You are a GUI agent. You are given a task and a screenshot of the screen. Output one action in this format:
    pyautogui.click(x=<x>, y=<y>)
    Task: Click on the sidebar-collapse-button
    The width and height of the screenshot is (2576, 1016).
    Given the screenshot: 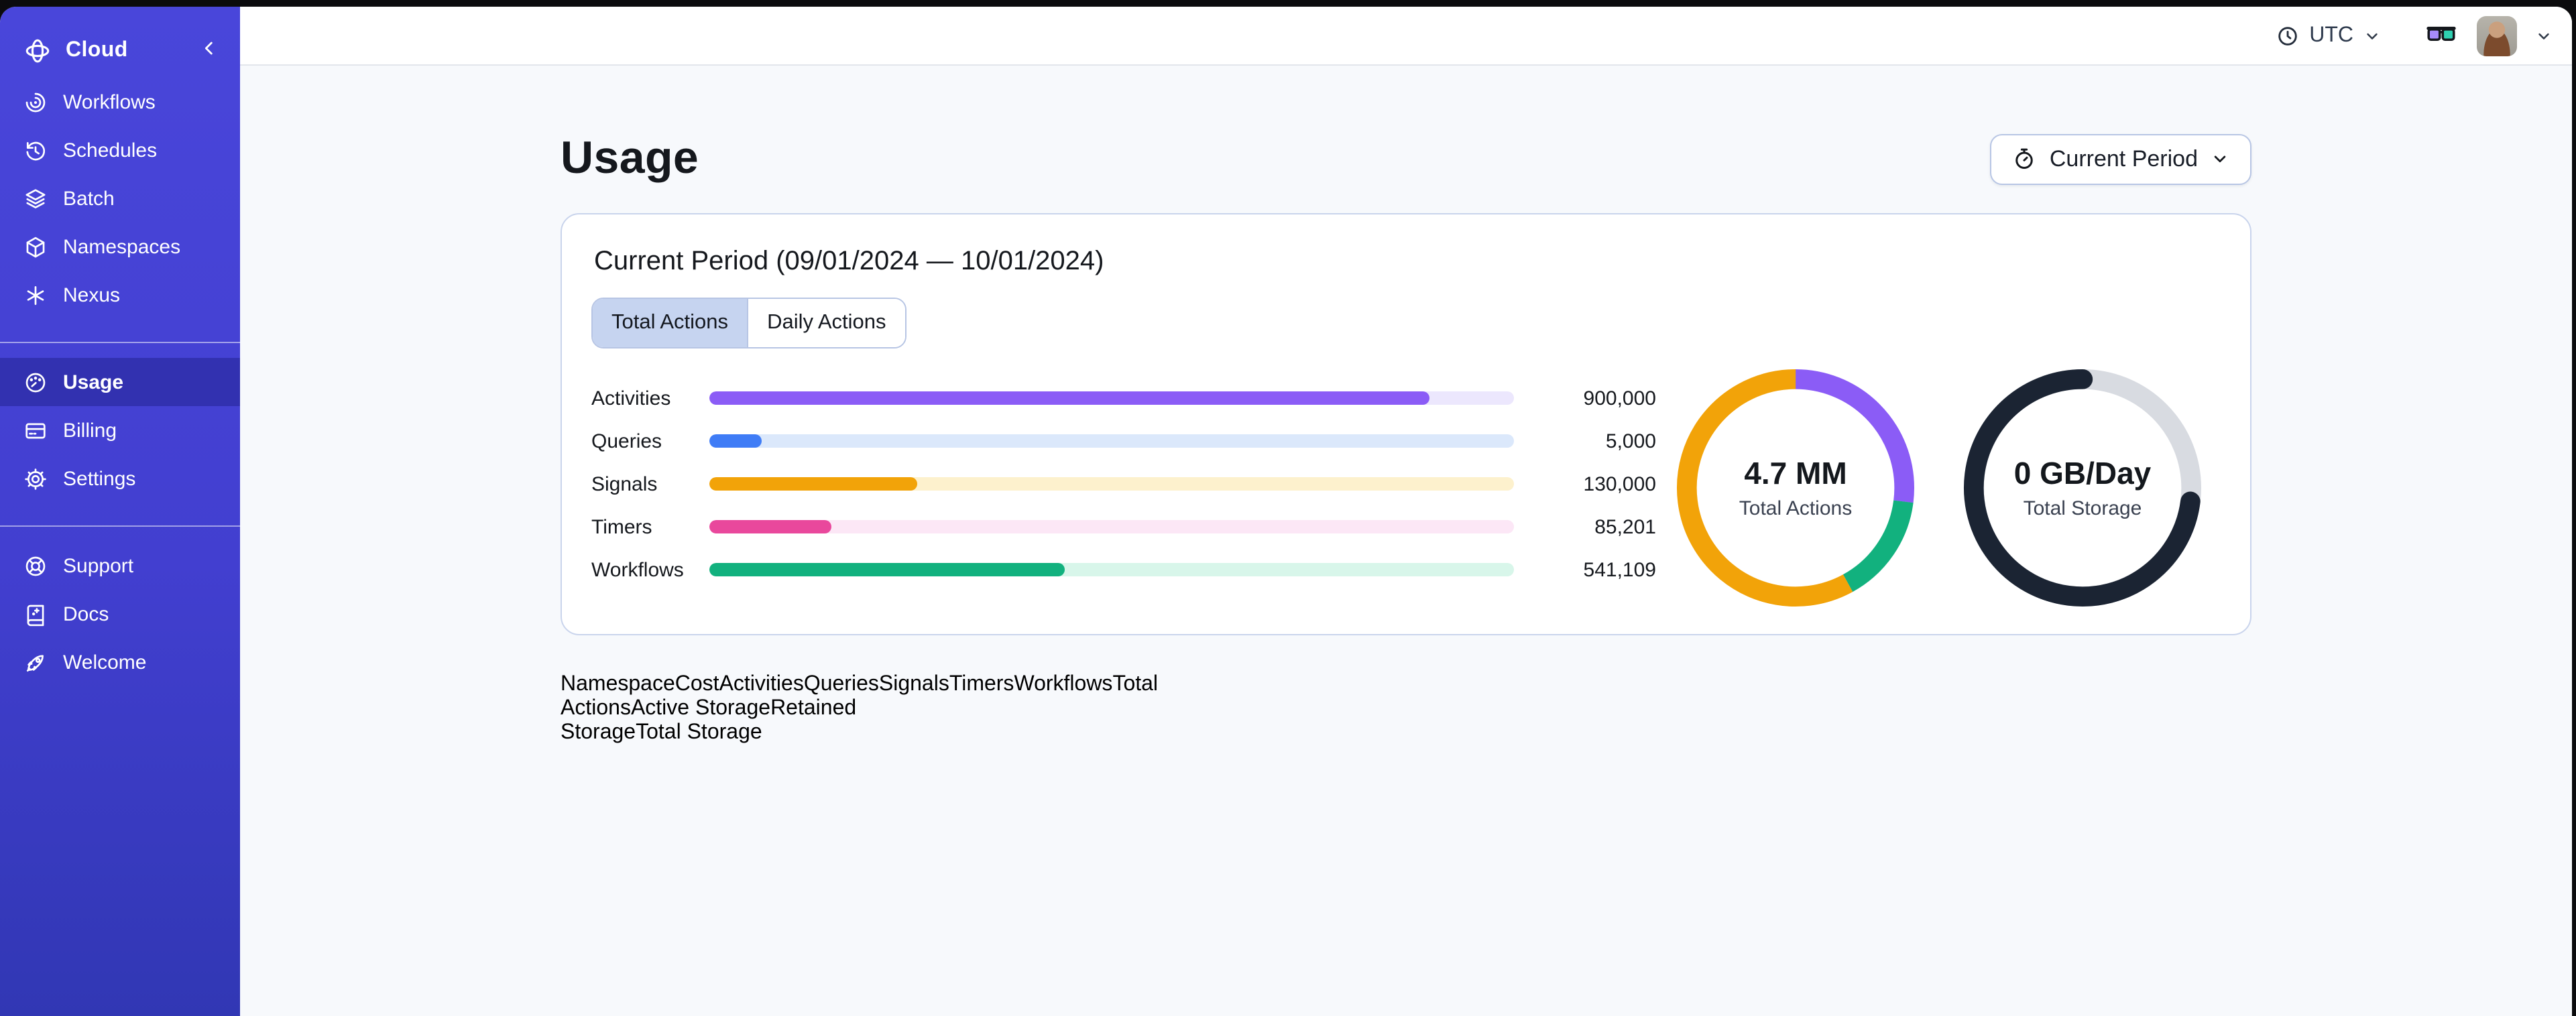 What is the action you would take?
    pyautogui.click(x=209, y=51)
    